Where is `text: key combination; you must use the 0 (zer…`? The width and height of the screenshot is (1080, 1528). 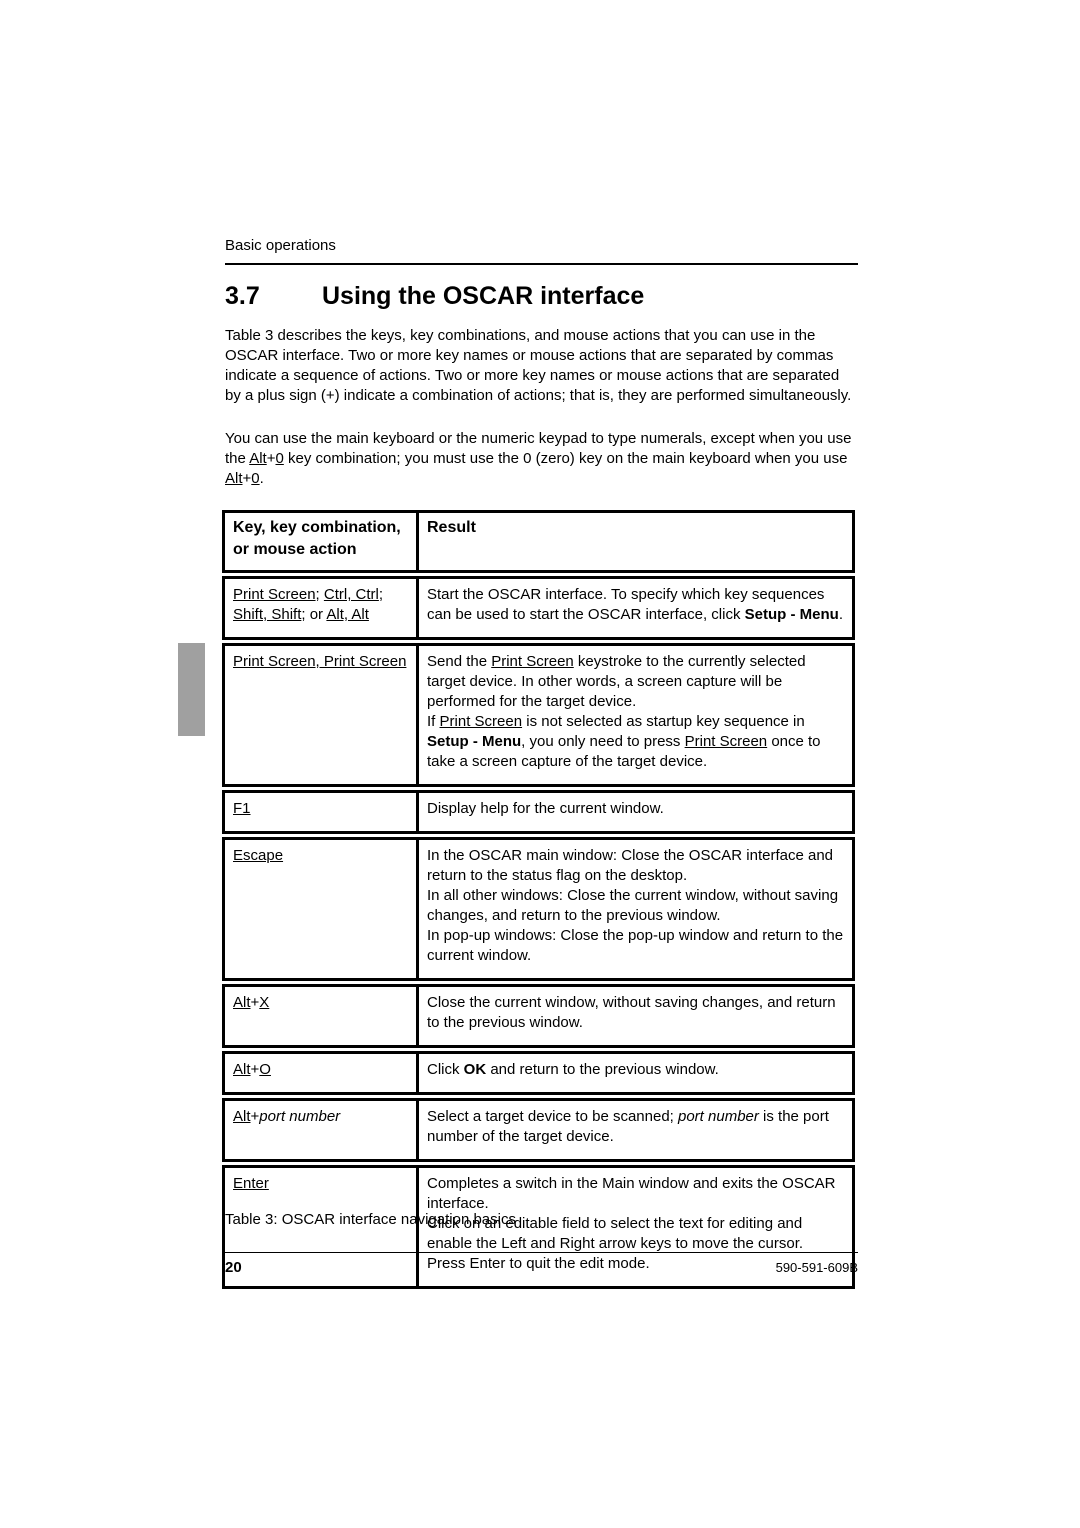 text: key combination; you must use the 0 (zer… is located at coordinates (565, 458).